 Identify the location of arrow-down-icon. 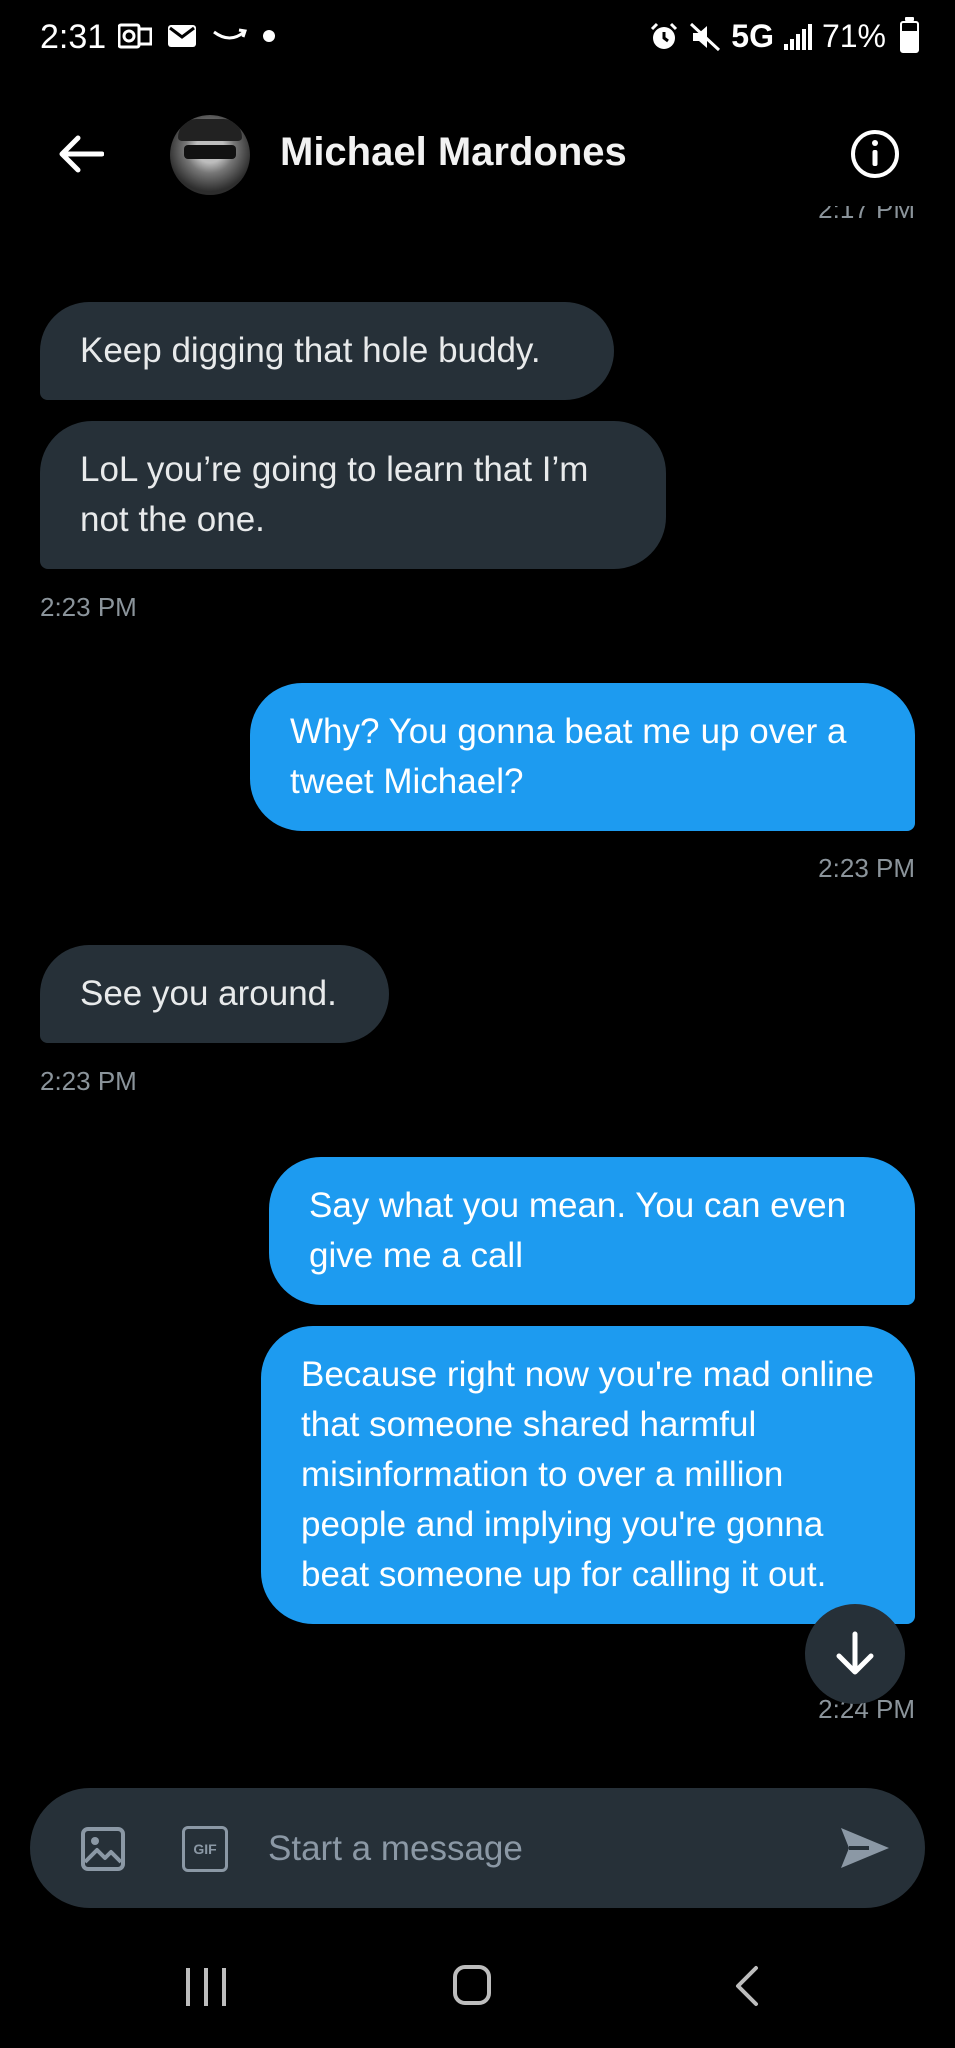
(855, 1653).